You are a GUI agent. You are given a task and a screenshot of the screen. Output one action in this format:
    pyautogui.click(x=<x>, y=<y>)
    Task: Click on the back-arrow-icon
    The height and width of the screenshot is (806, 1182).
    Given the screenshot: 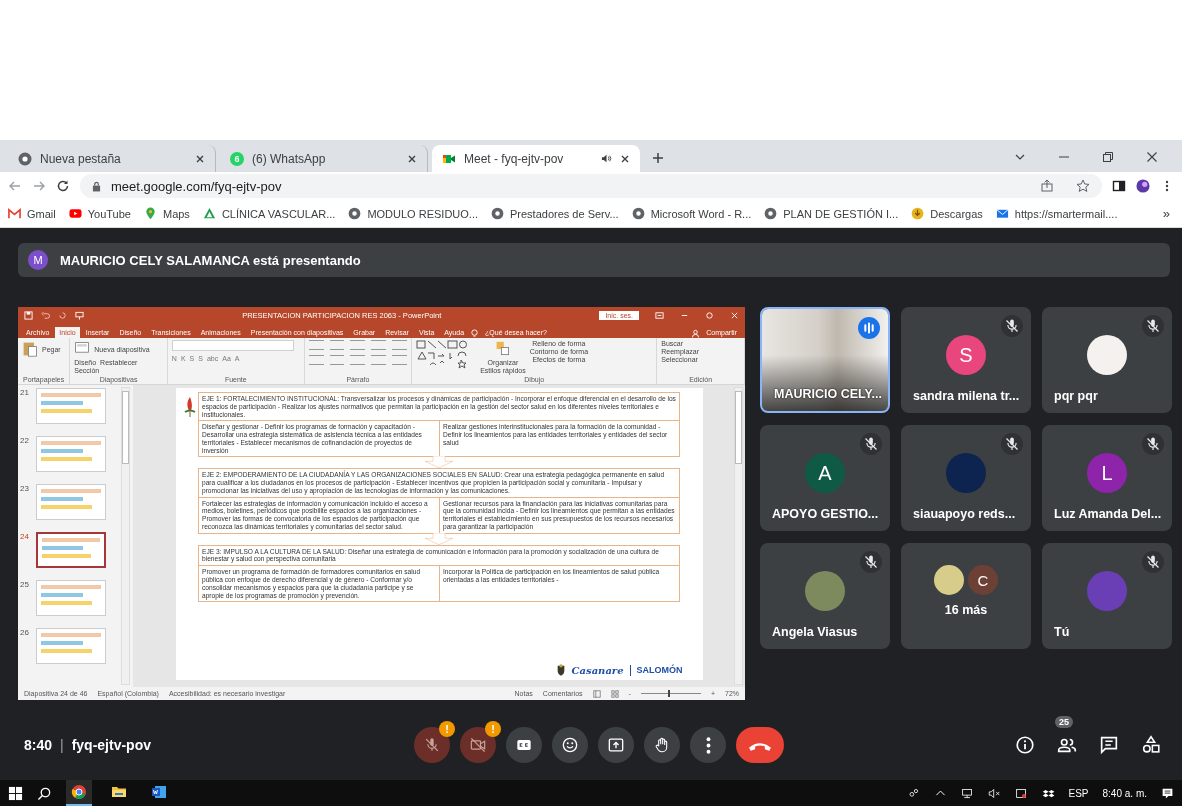 What is the action you would take?
    pyautogui.click(x=15, y=186)
    